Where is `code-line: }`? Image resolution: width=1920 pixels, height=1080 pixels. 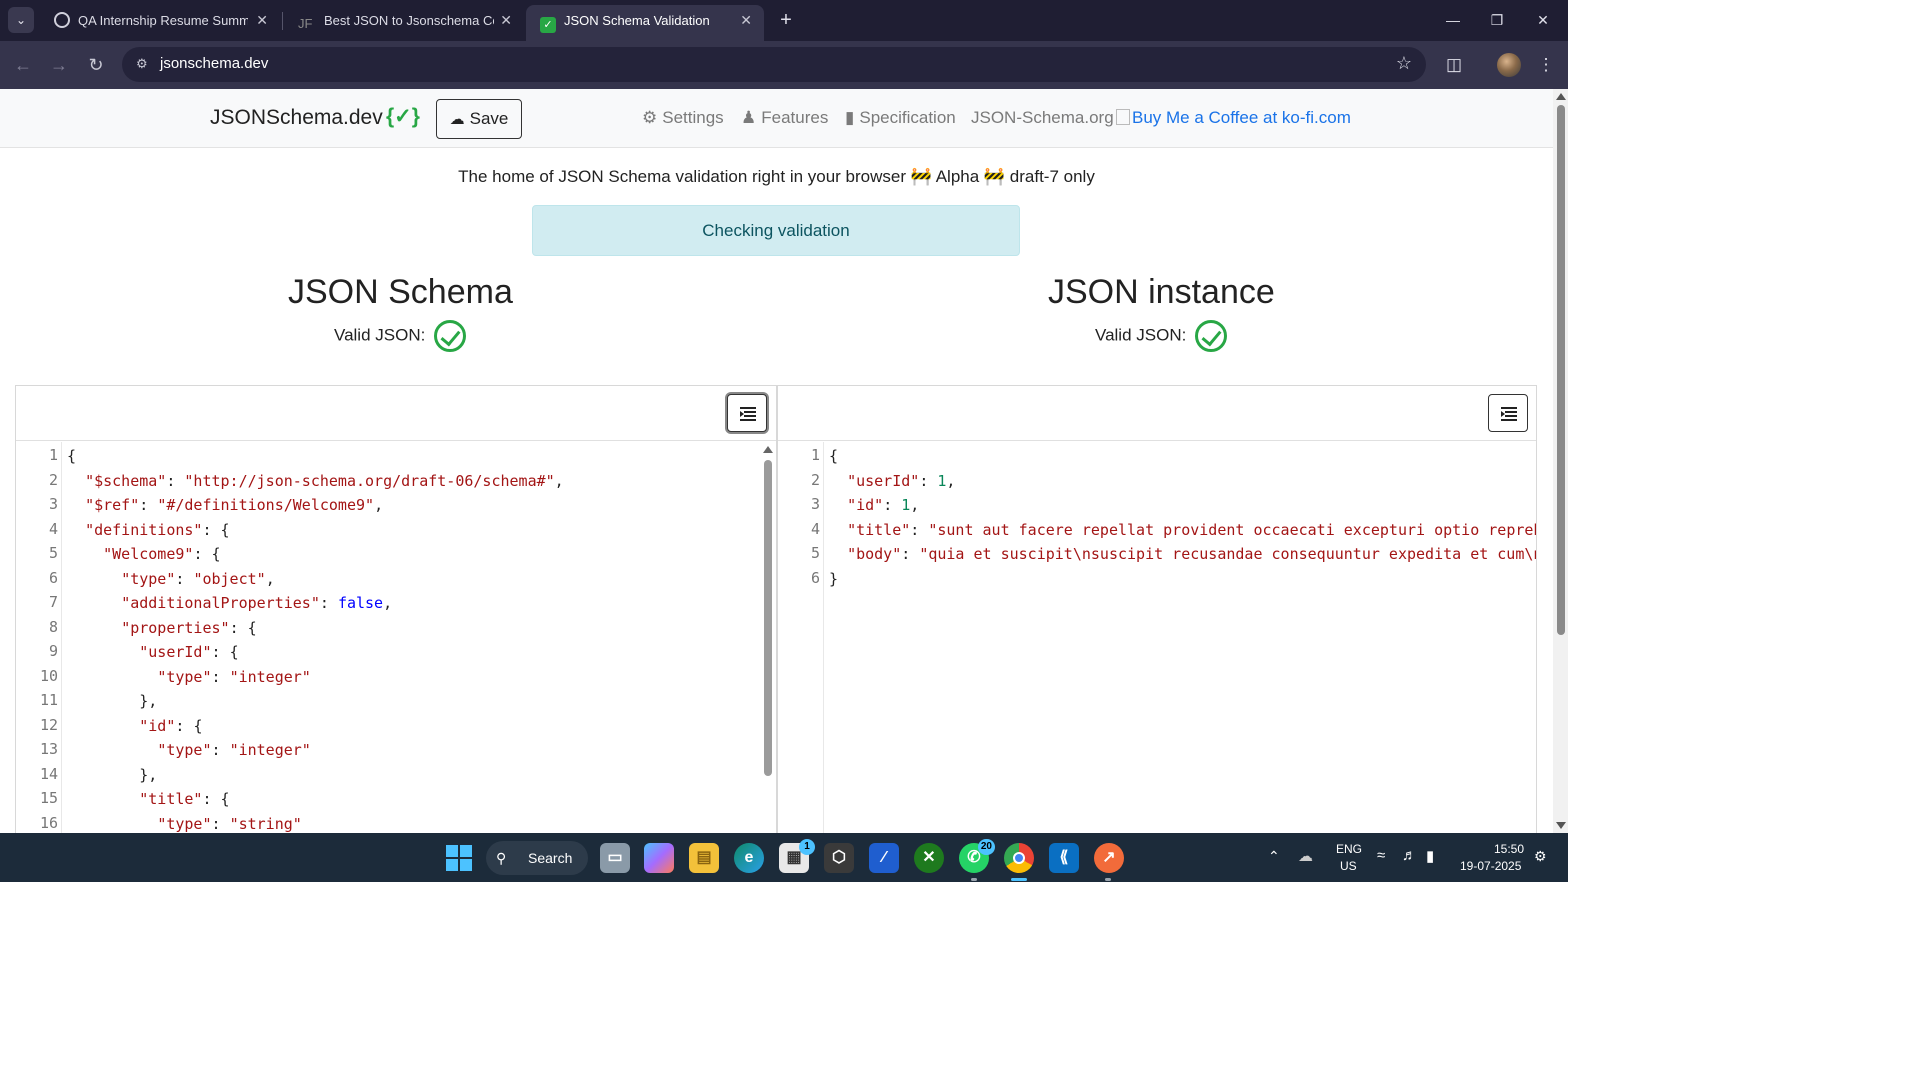 code-line: } is located at coordinates (833, 579).